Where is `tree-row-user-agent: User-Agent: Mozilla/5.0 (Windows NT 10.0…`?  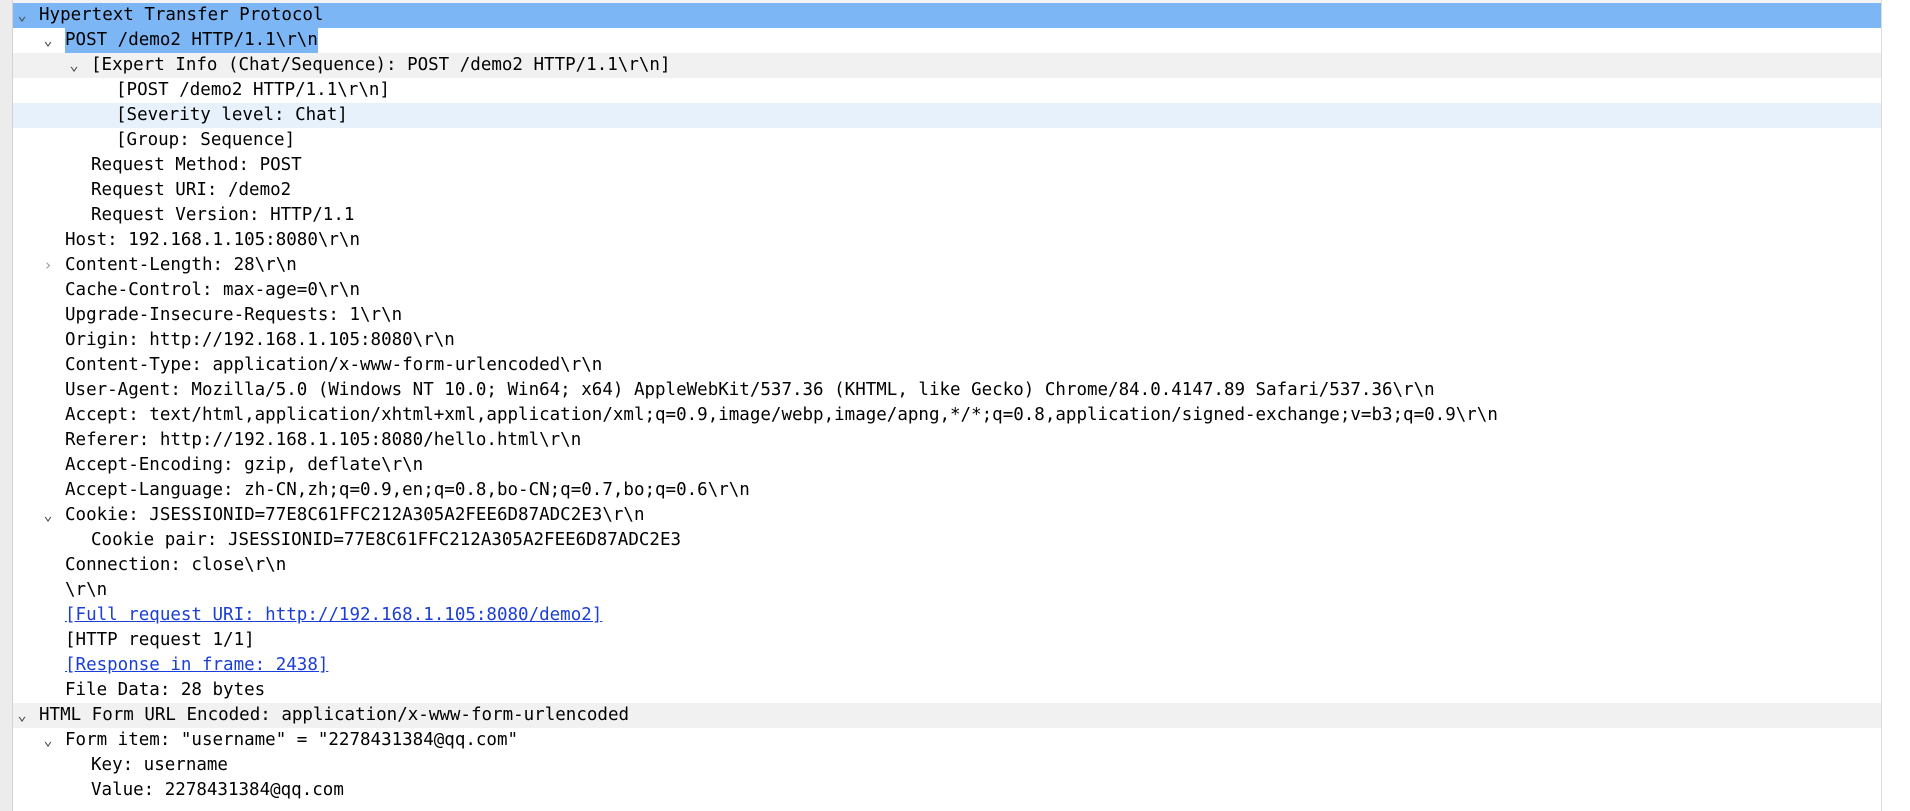 tree-row-user-agent: User-Agent: Mozilla/5.0 (Windows NT 10.0… is located at coordinates (947, 390).